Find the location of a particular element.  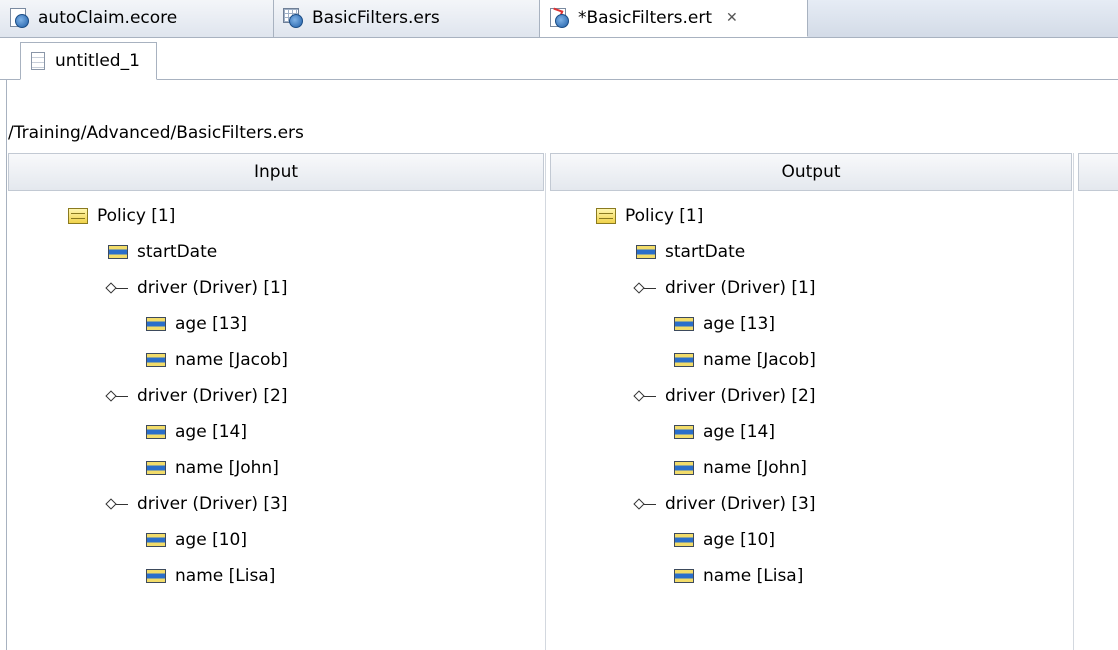

tab-bar-empty-area is located at coordinates (963, 18).